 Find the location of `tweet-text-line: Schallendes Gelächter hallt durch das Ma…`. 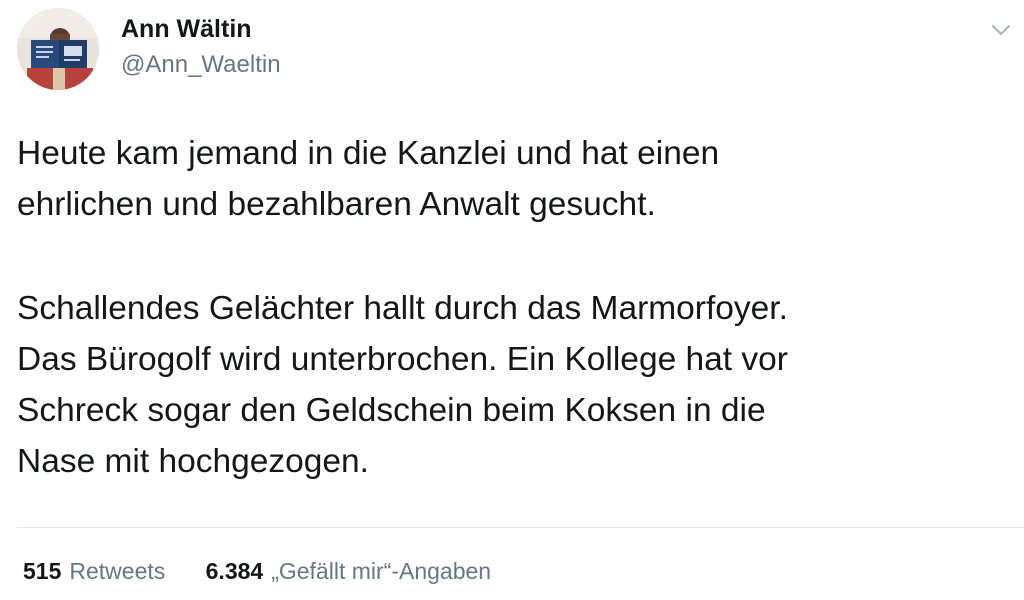

tweet-text-line: Schallendes Gelächter hallt durch das Ma… is located at coordinates (402, 308).